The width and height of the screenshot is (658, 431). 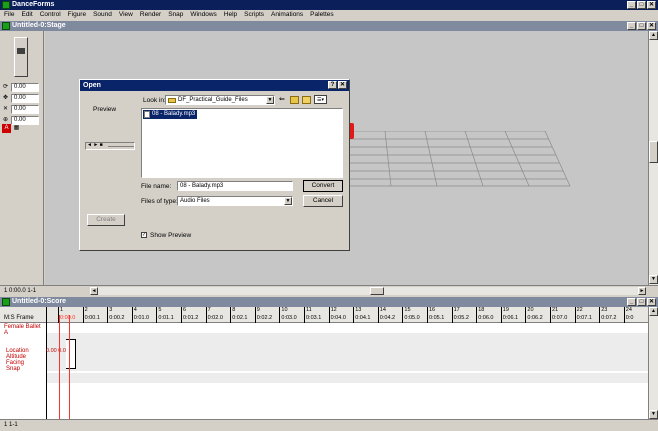 What do you see at coordinates (289, 318) in the screenshot?
I see `ruler-time-label: 0:03.0` at bounding box center [289, 318].